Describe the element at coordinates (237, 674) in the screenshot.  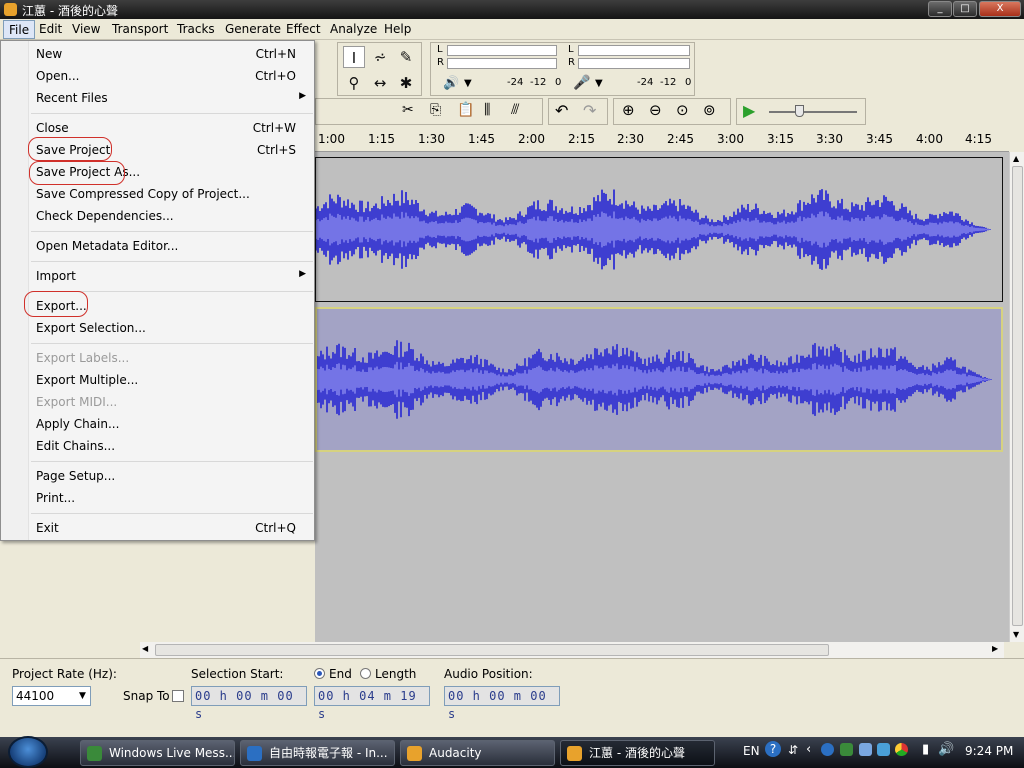
I see `selection-start-label: Selection Start:` at that location.